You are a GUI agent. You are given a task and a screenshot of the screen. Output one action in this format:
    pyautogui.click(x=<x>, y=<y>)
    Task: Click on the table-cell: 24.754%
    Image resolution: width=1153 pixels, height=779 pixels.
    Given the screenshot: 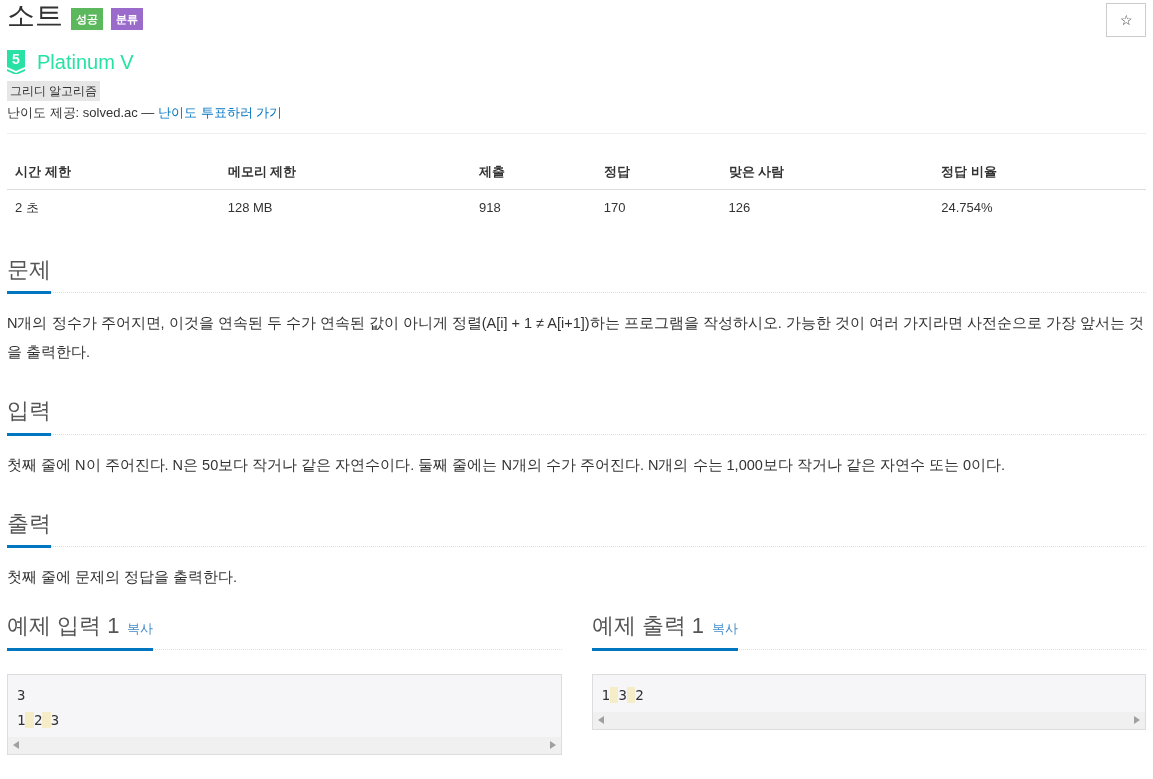 What is the action you would take?
    pyautogui.click(x=1039, y=207)
    